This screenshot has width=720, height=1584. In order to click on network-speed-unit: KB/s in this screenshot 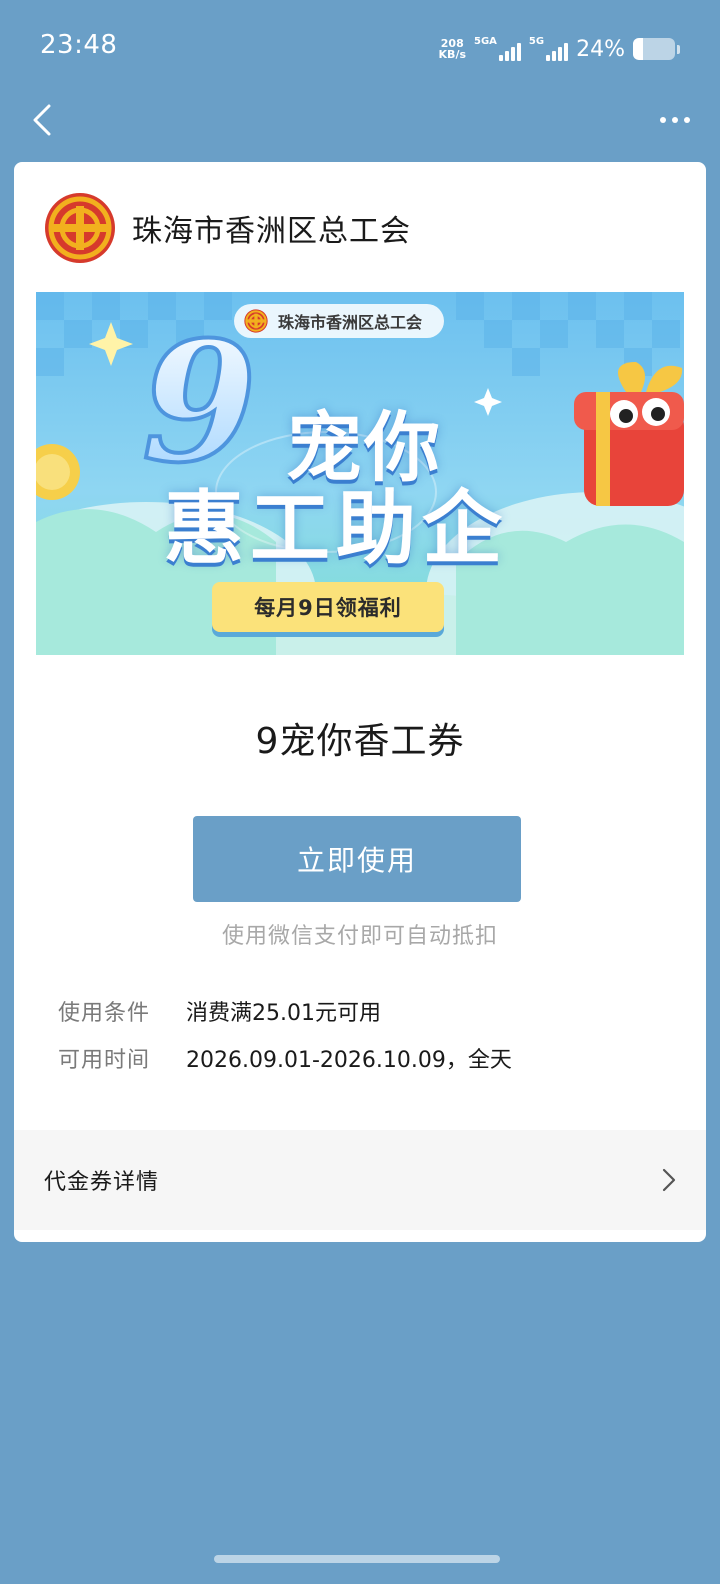, I will do `click(452, 54)`.